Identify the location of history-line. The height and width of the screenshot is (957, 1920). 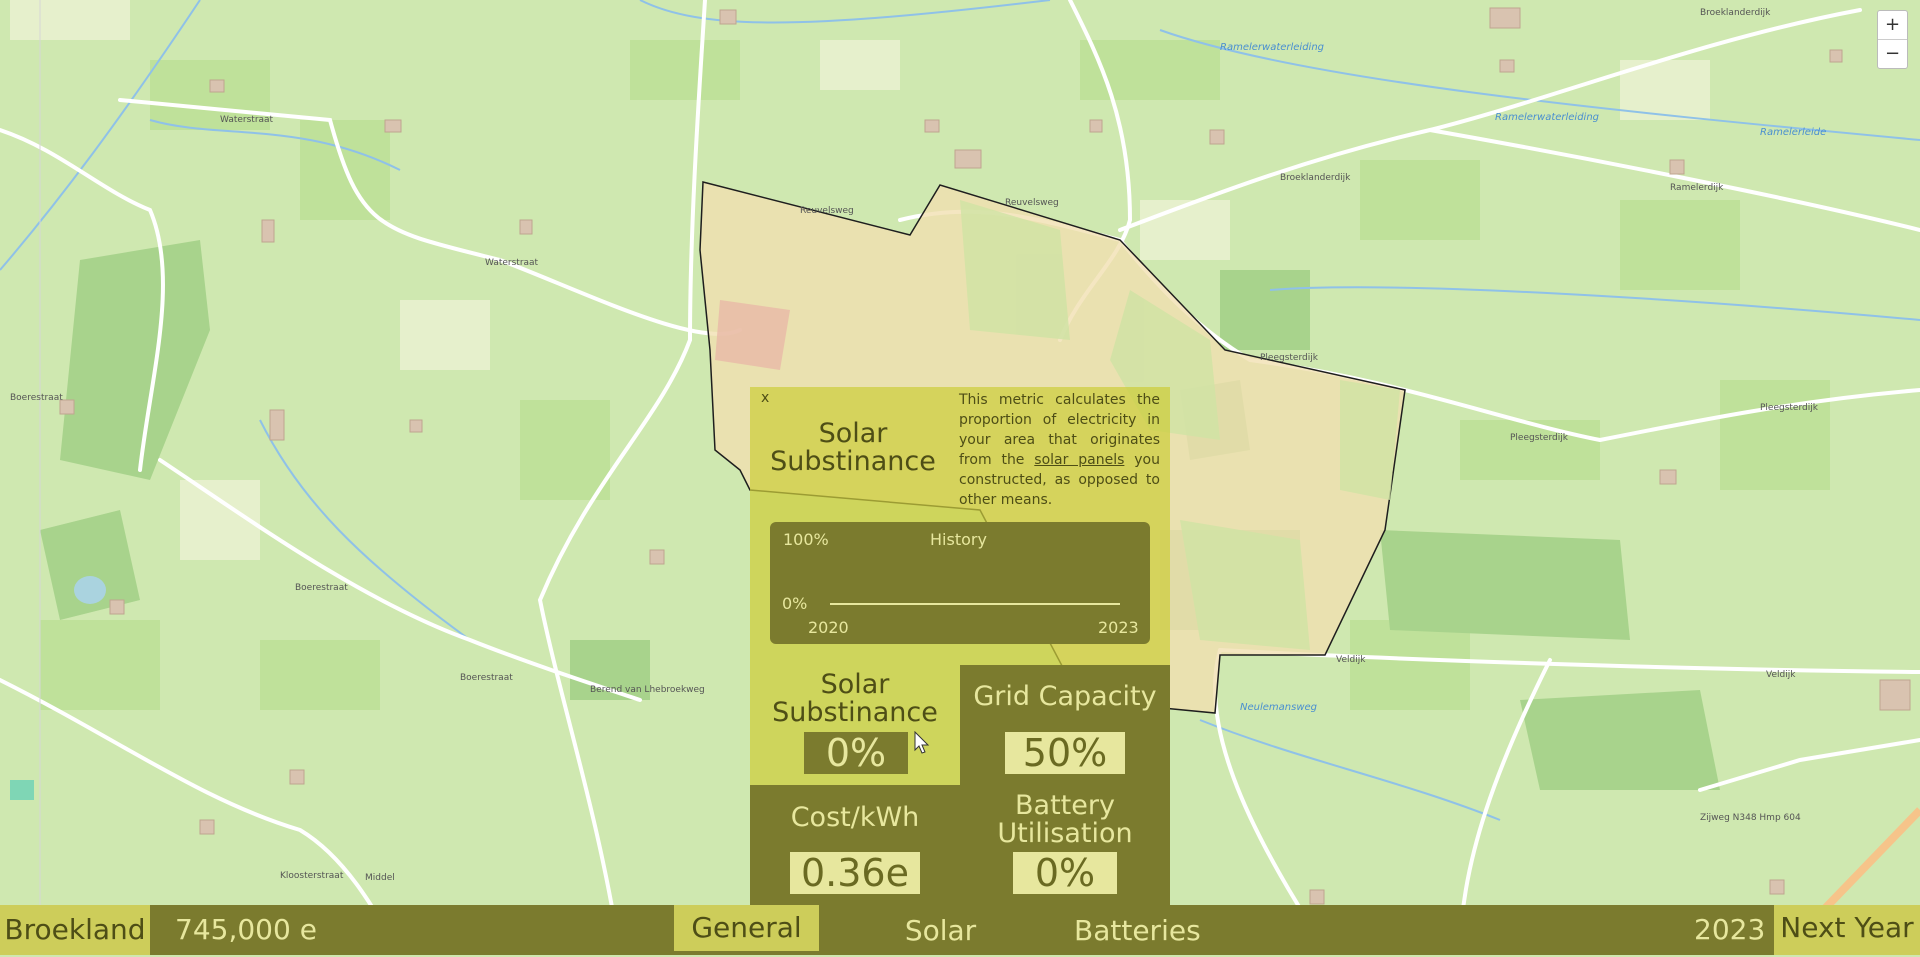
(975, 604).